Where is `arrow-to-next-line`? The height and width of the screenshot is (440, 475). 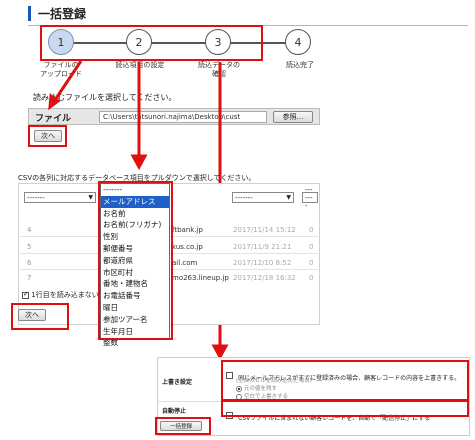 arrow-to-next-line is located at coordinates (68, 80).